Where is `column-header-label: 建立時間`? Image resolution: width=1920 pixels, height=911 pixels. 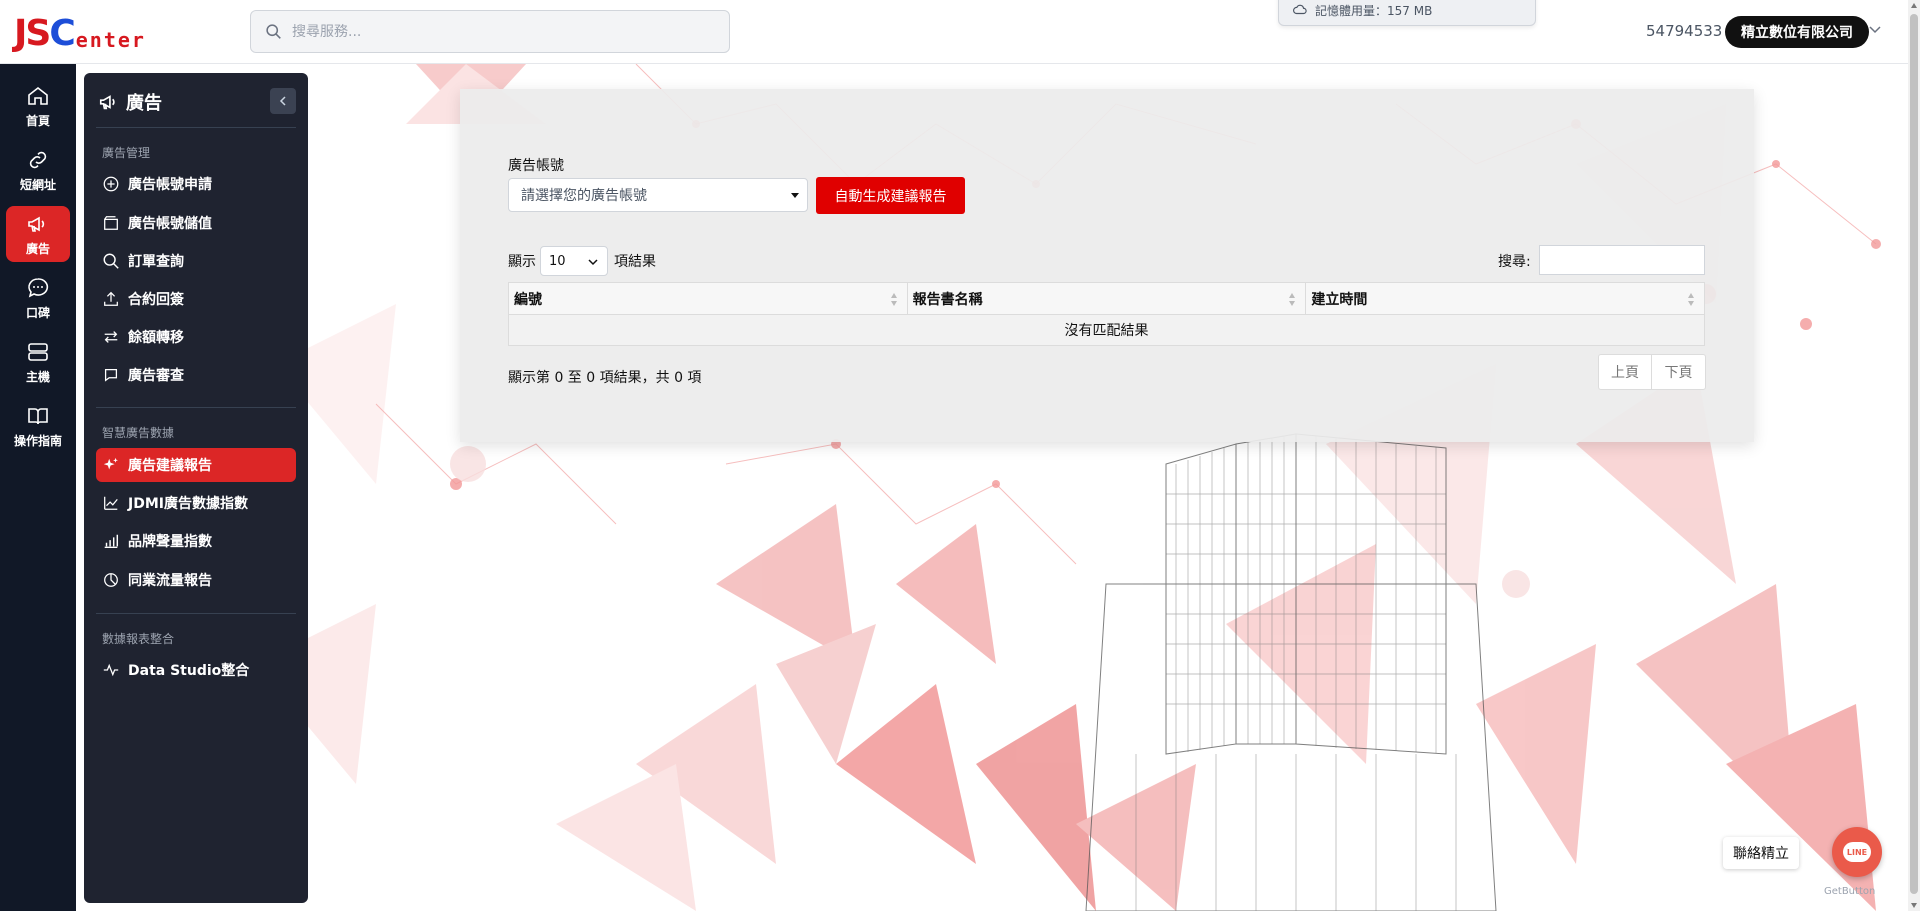 column-header-label: 建立時間 is located at coordinates (1339, 299).